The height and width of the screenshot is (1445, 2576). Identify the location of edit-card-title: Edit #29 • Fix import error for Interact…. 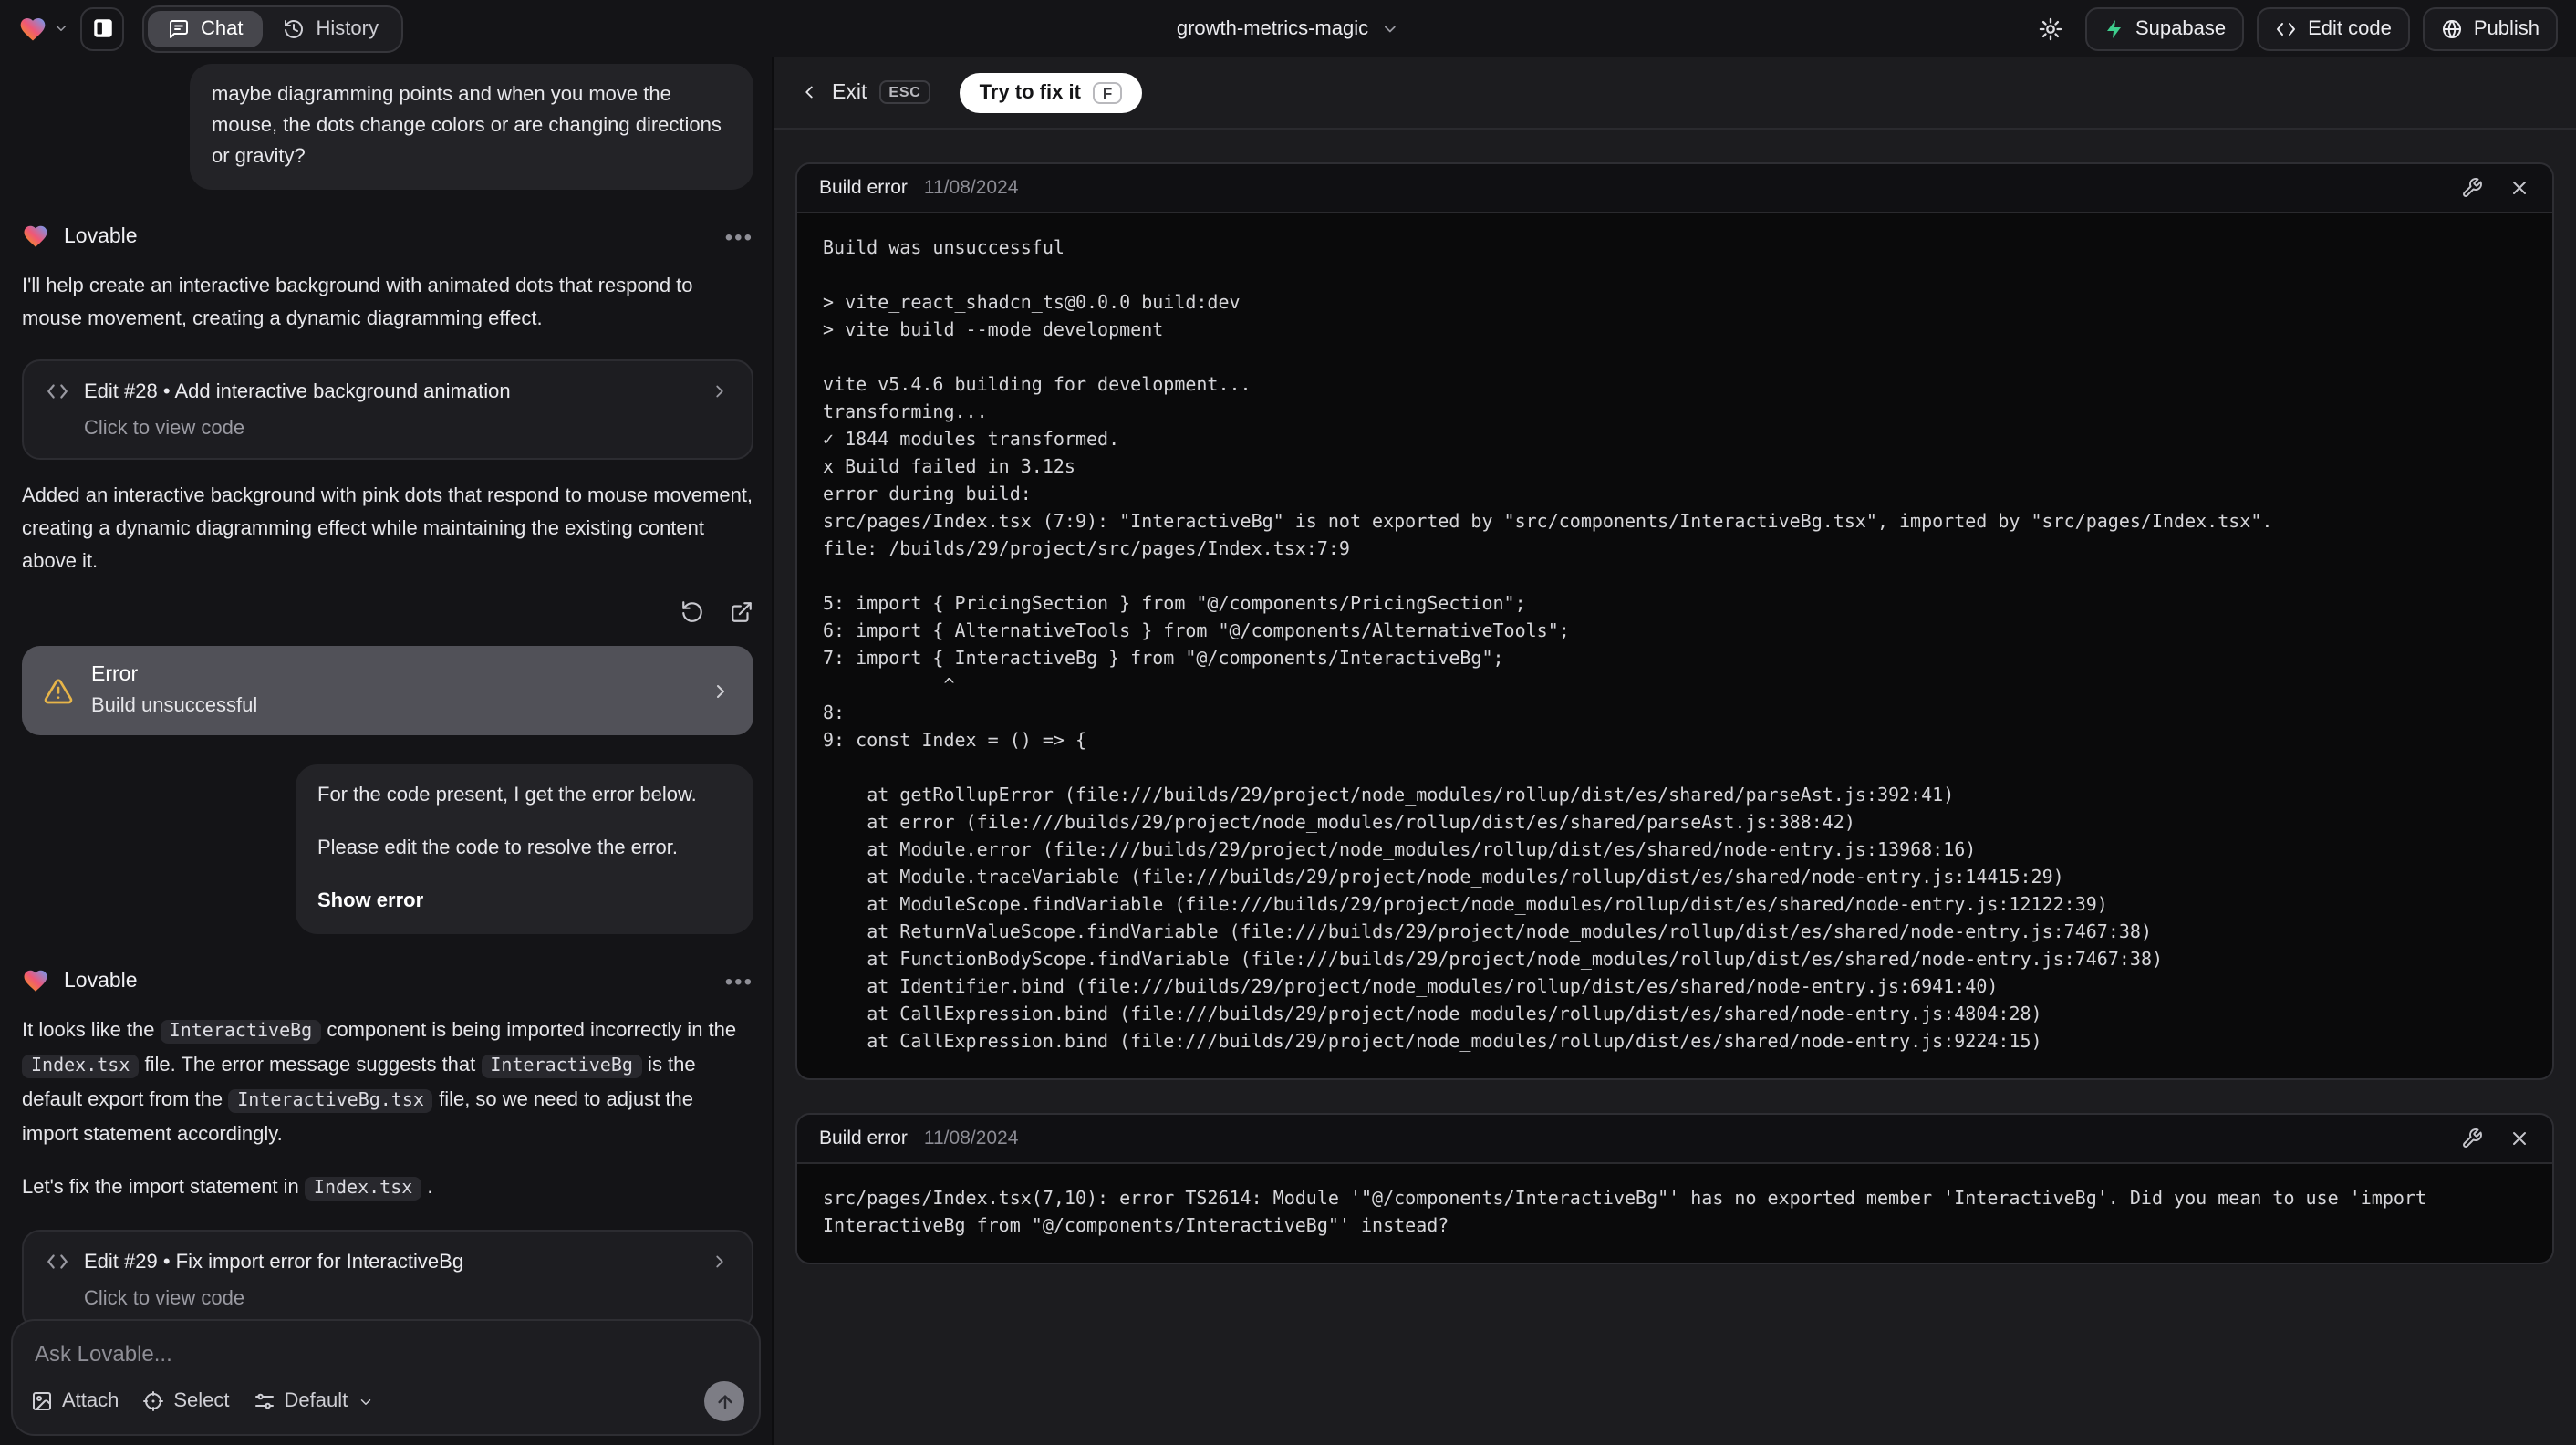
(274, 1262).